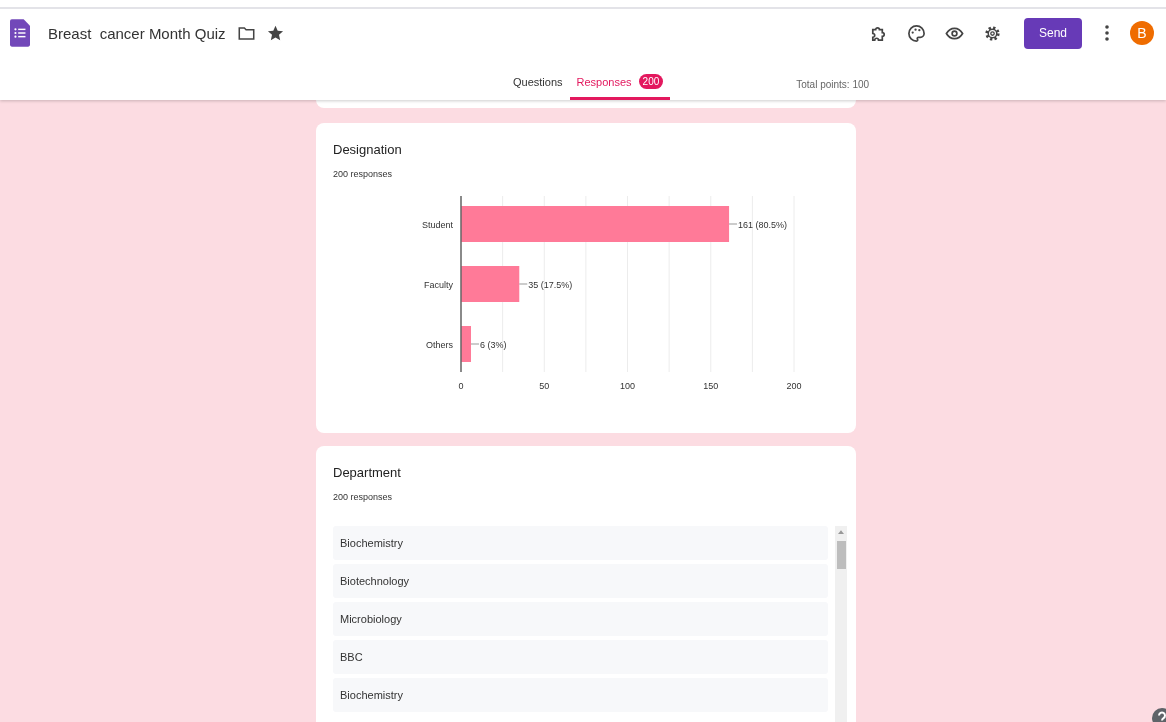  What do you see at coordinates (841, 555) in the screenshot?
I see `scroll-thumb` at bounding box center [841, 555].